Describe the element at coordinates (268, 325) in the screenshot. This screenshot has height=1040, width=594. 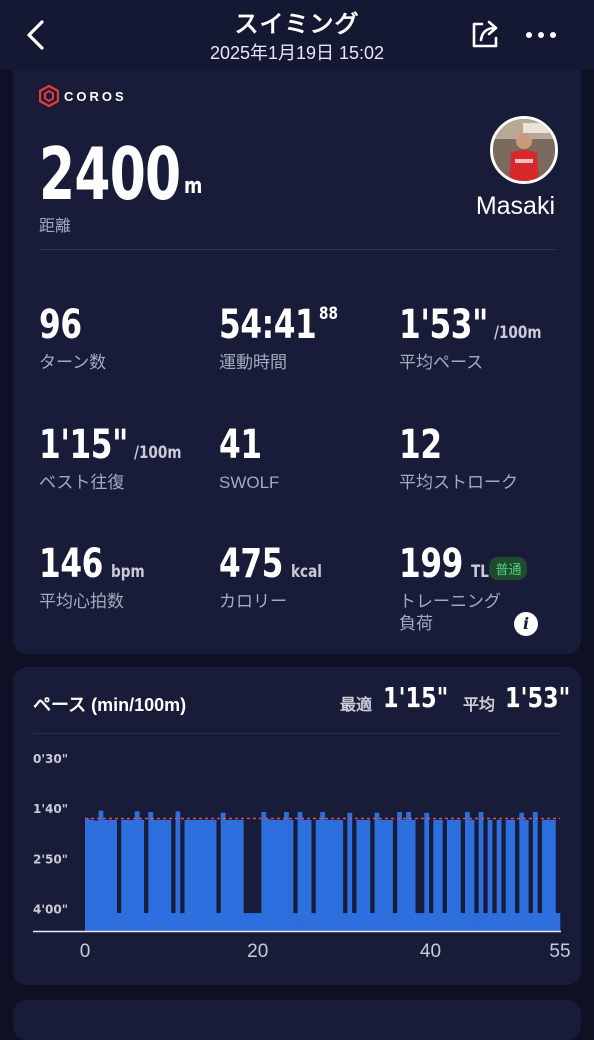
I see `stat-value: 54:41` at that location.